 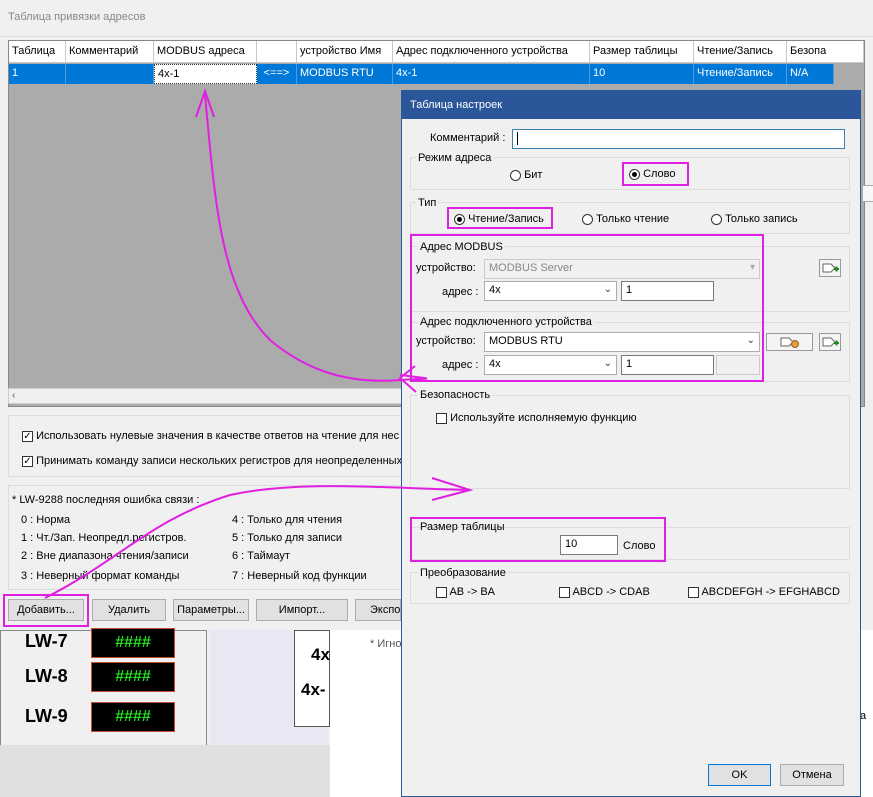 What do you see at coordinates (459, 219) in the screenshot?
I see `radio-read-write-icon` at bounding box center [459, 219].